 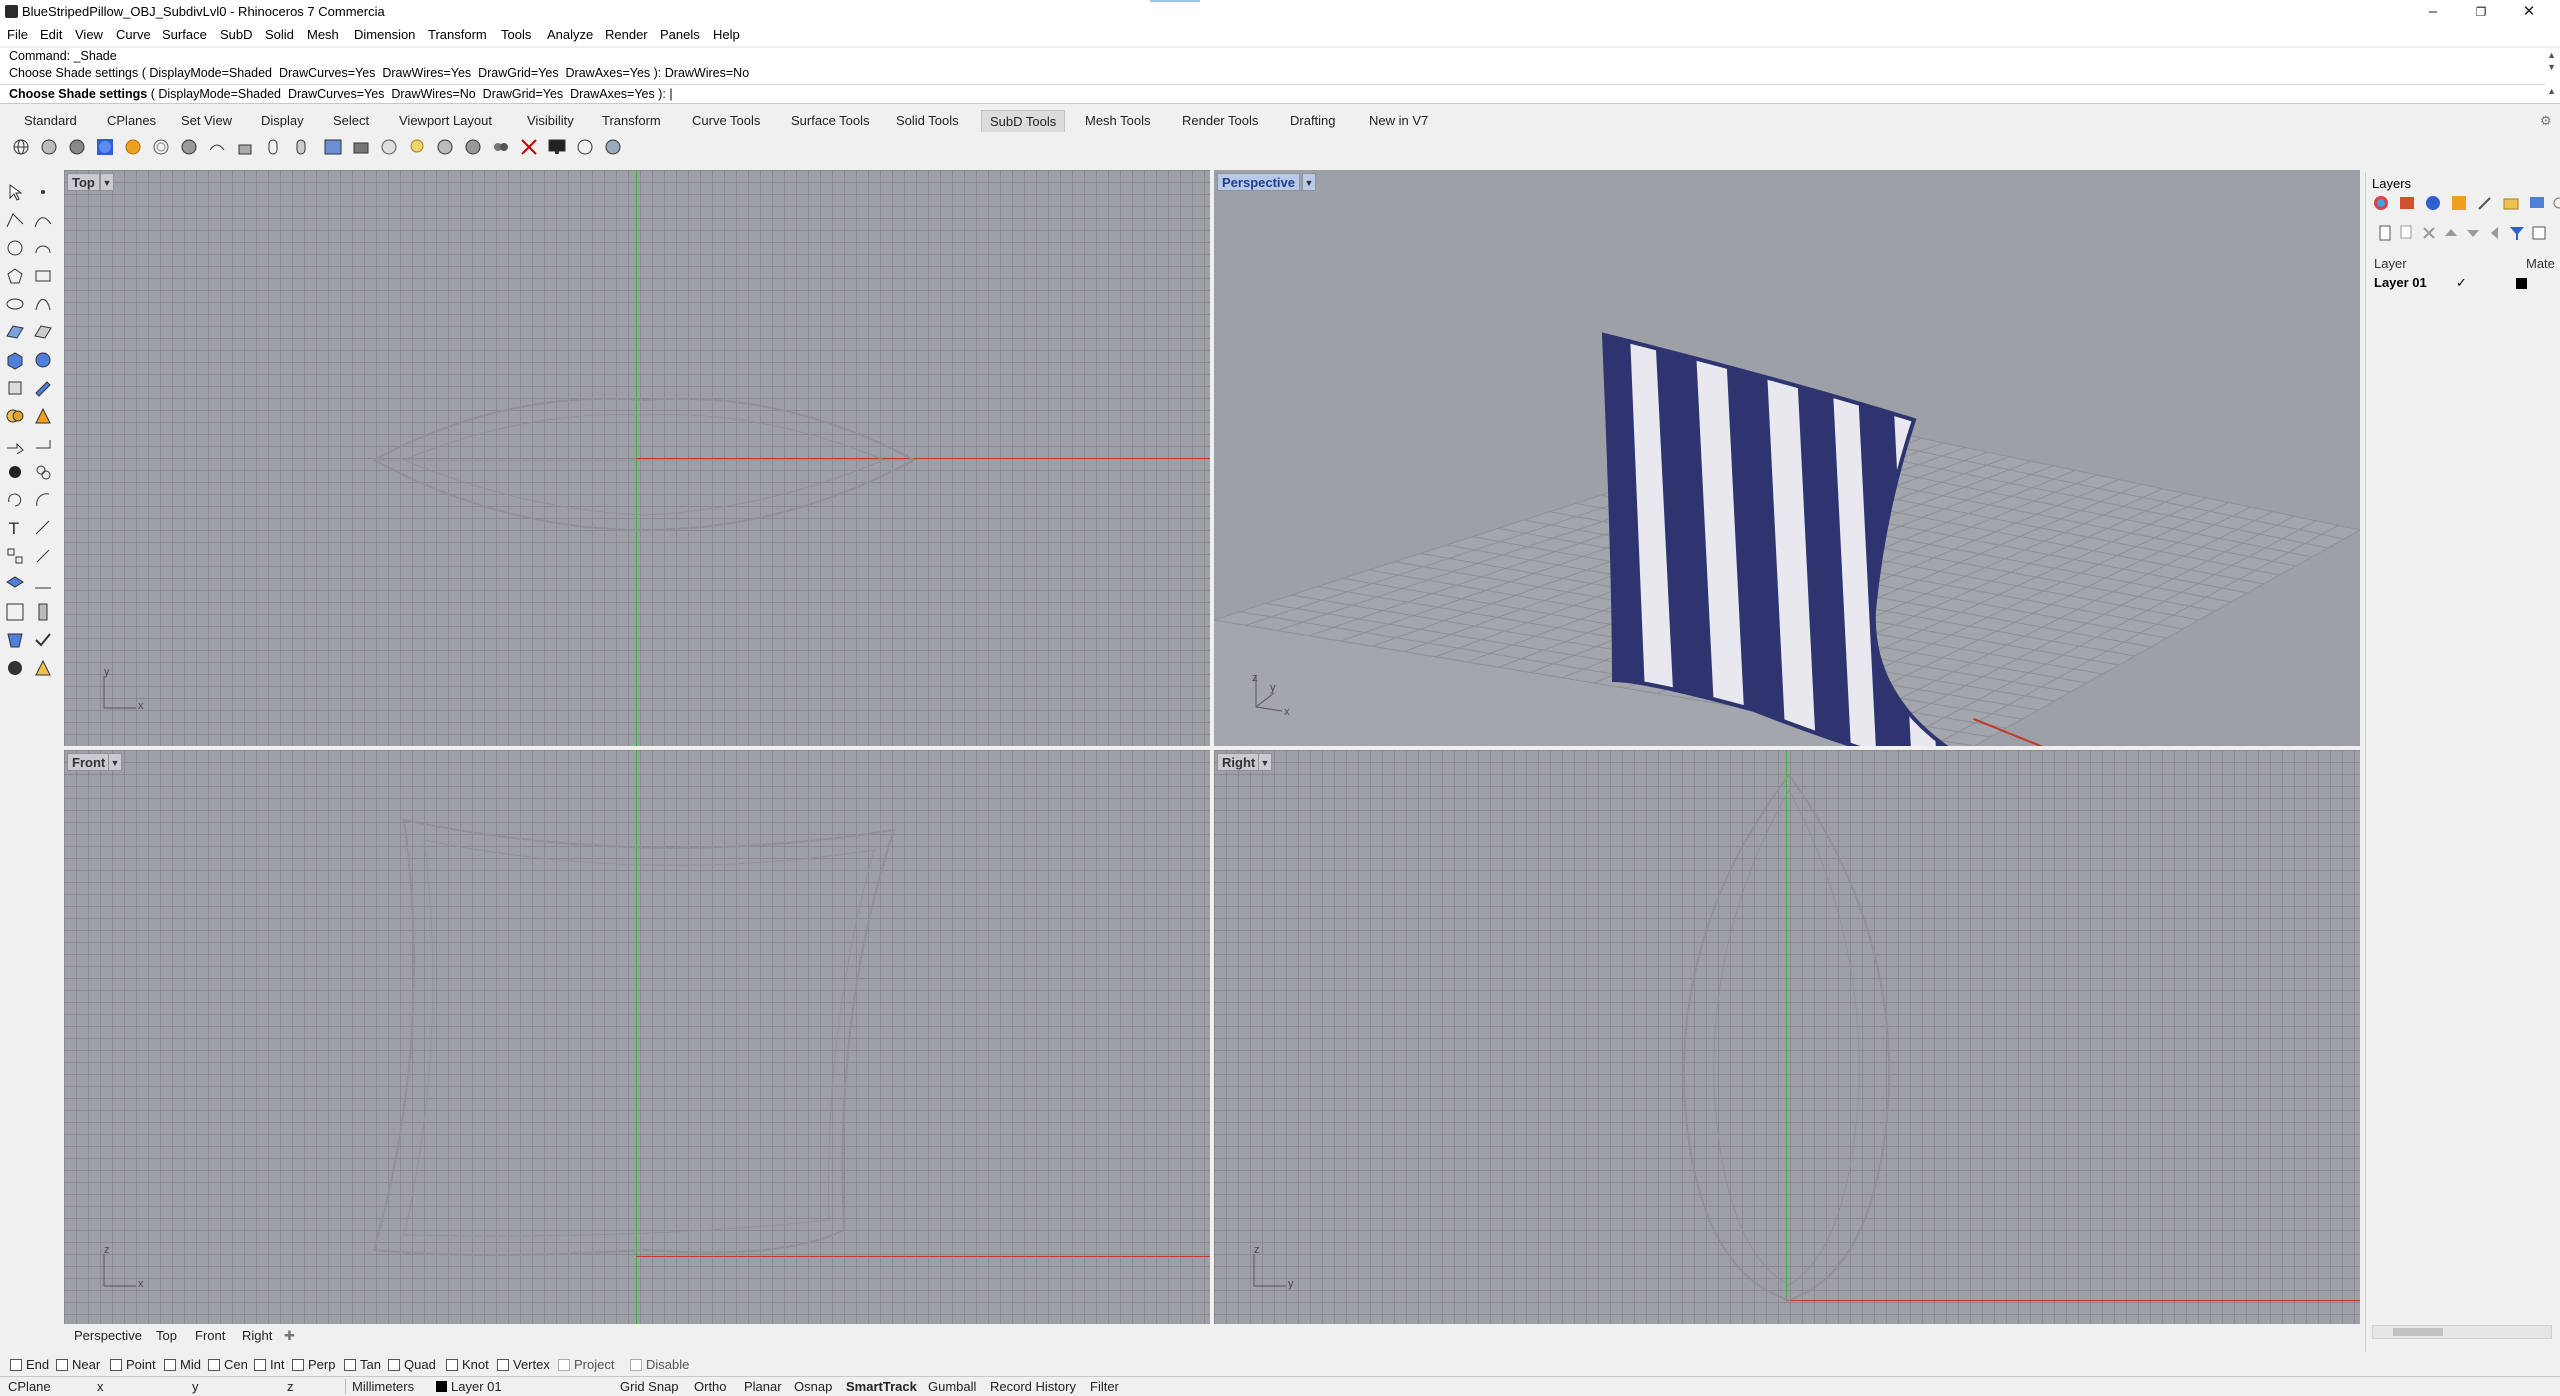 What do you see at coordinates (680, 35) in the screenshot?
I see `menu-panels: Panels` at bounding box center [680, 35].